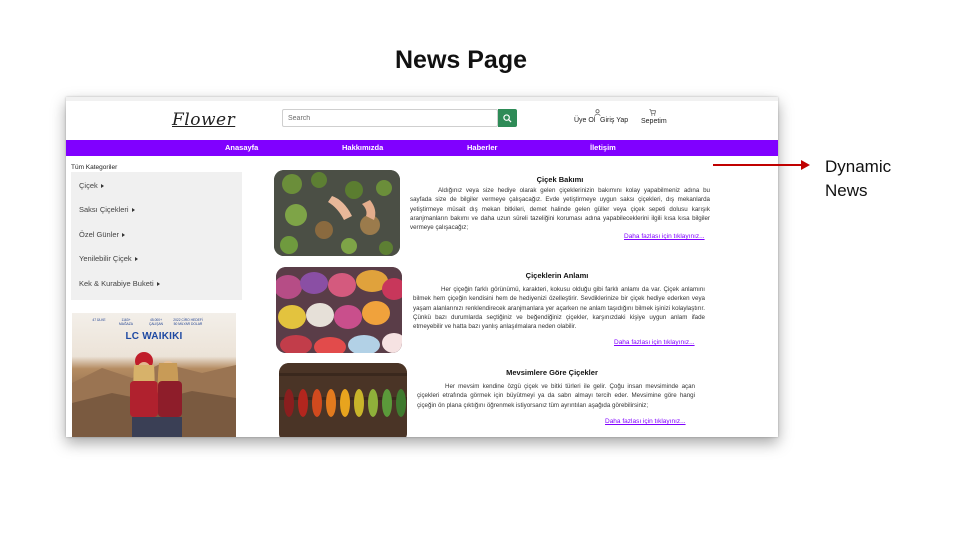 The image size is (955, 537). What do you see at coordinates (482, 147) in the screenshot?
I see `nav-item-haberler: Haberler` at bounding box center [482, 147].